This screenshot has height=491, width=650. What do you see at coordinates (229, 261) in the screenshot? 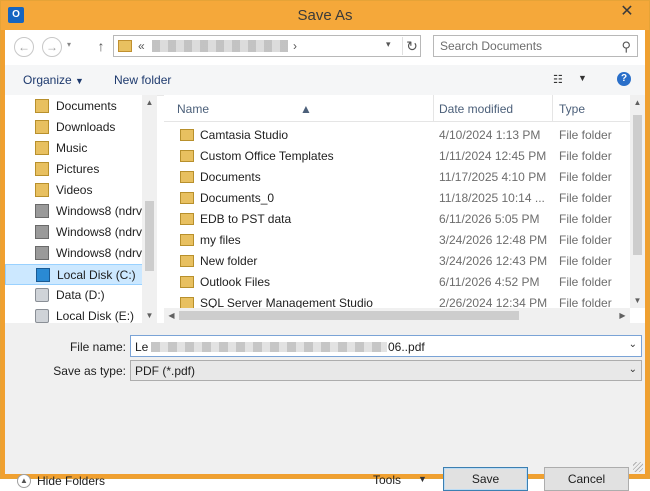
I see `file-name: New folder` at bounding box center [229, 261].